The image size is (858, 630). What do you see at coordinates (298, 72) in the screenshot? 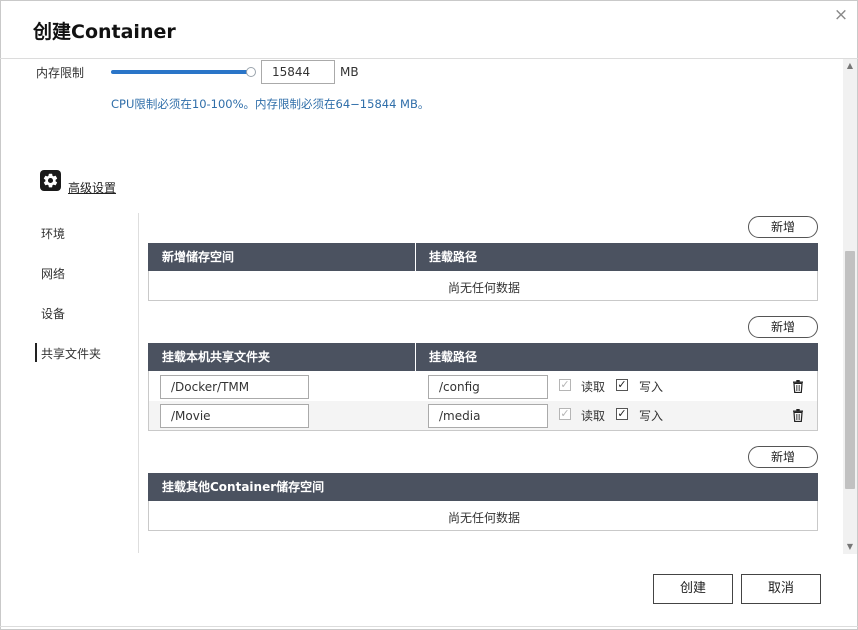
I see `memory-limit-input: 15844` at bounding box center [298, 72].